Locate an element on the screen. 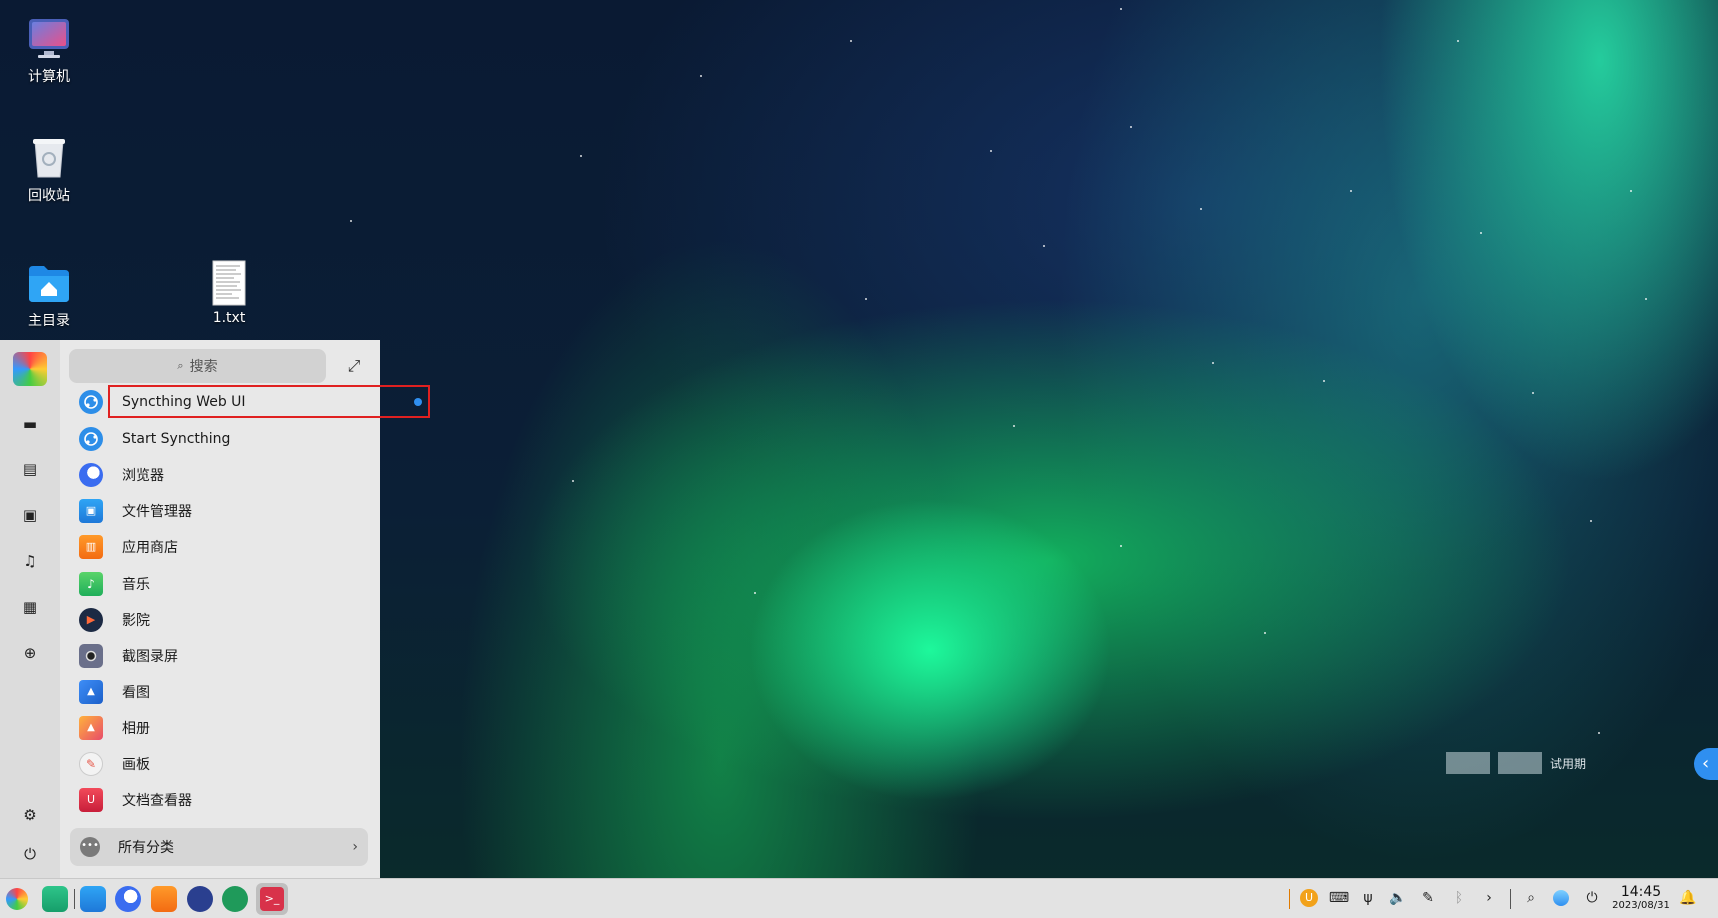 This screenshot has width=1718, height=918. app-item-draw: ✎ 画板 is located at coordinates (220, 763).